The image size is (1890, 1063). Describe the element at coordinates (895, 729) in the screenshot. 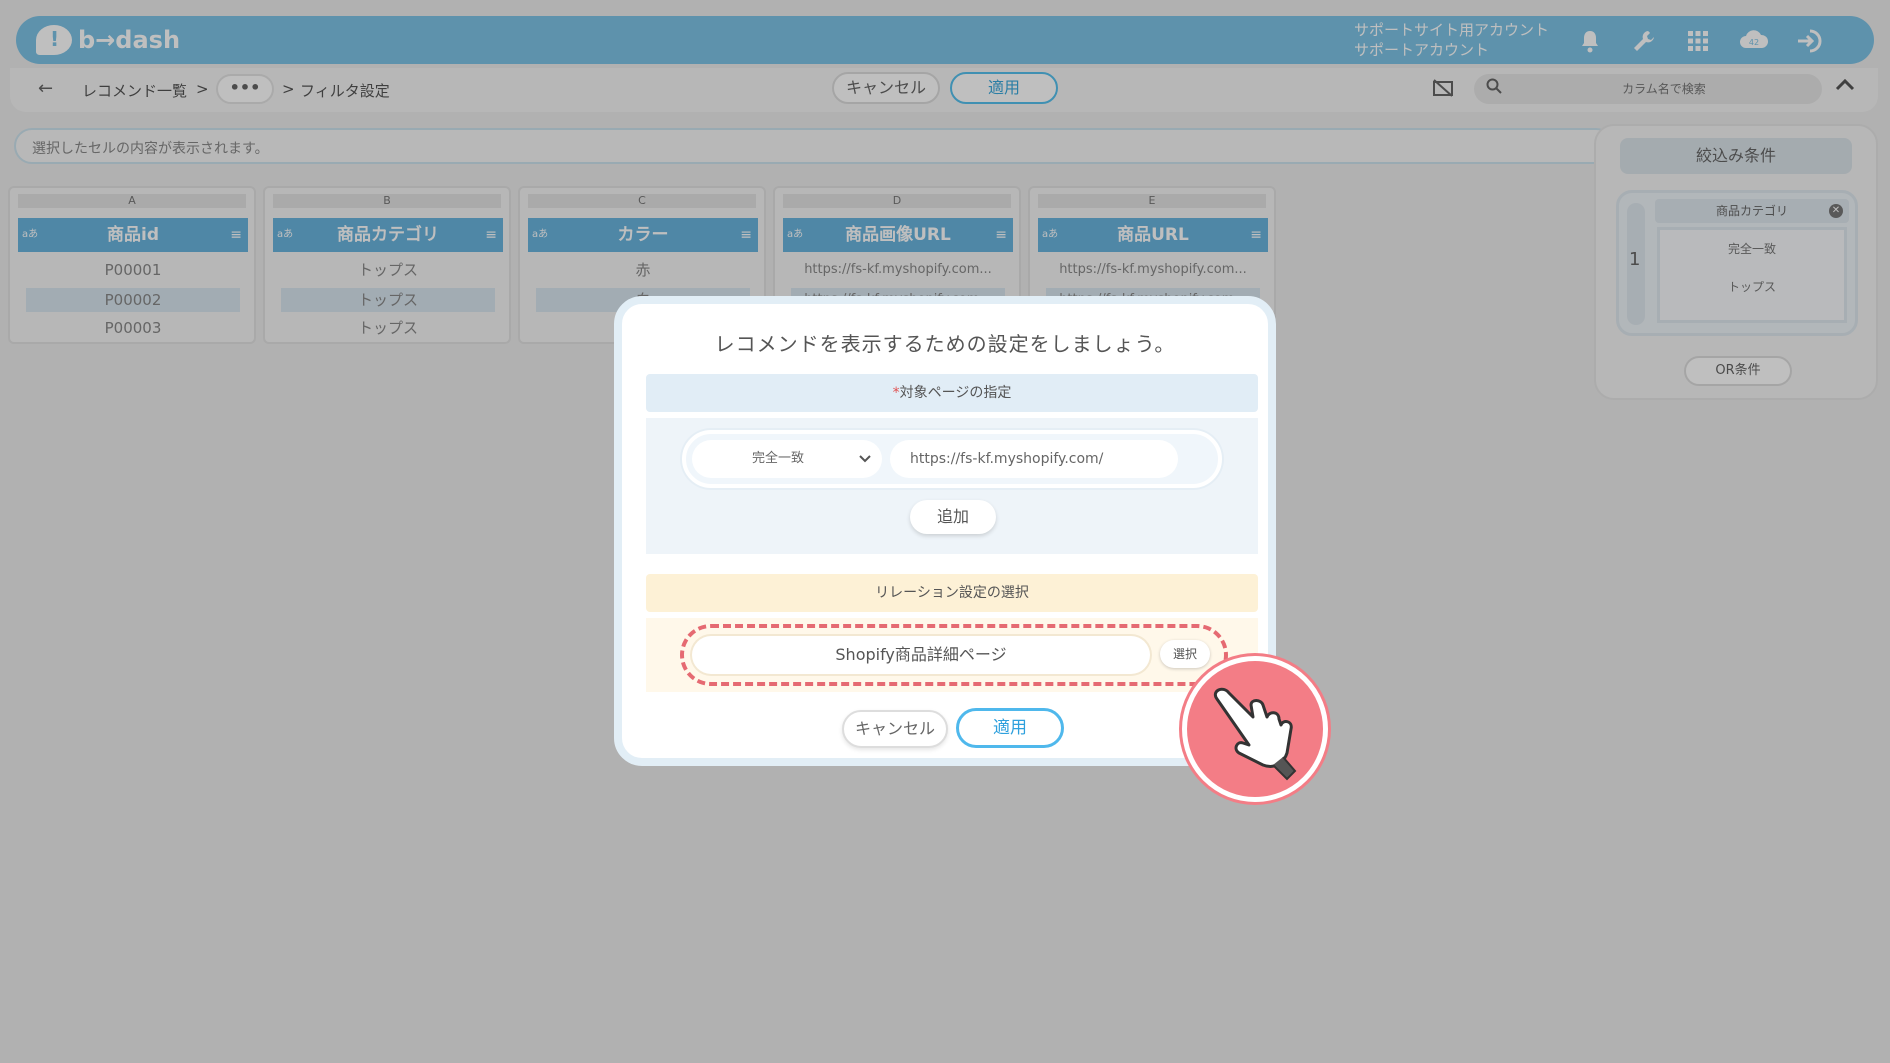

I see `modal-cancel-button: キャンセル` at that location.